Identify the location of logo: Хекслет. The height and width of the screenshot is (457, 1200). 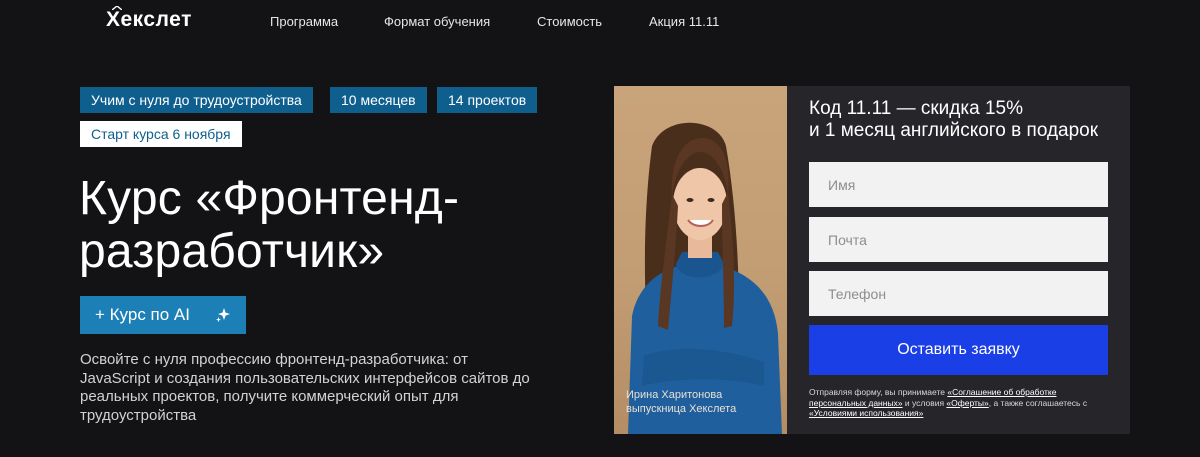
(149, 20).